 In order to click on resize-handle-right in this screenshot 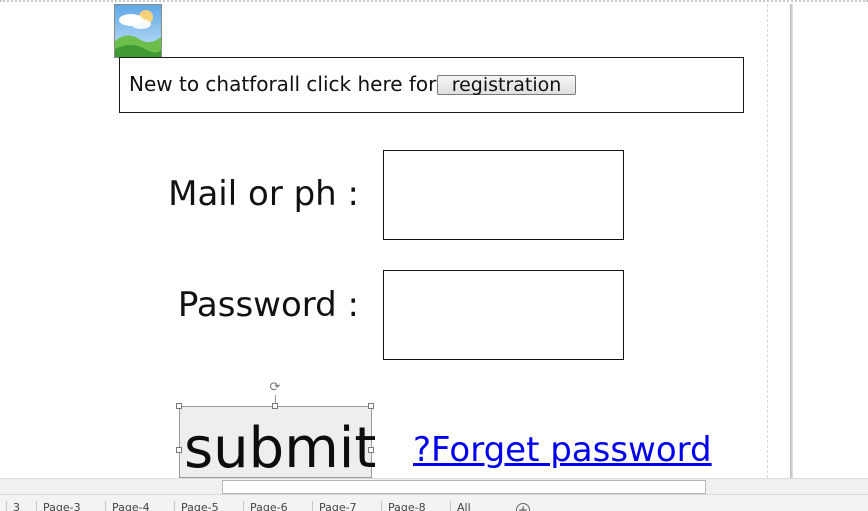, I will do `click(371, 450)`.